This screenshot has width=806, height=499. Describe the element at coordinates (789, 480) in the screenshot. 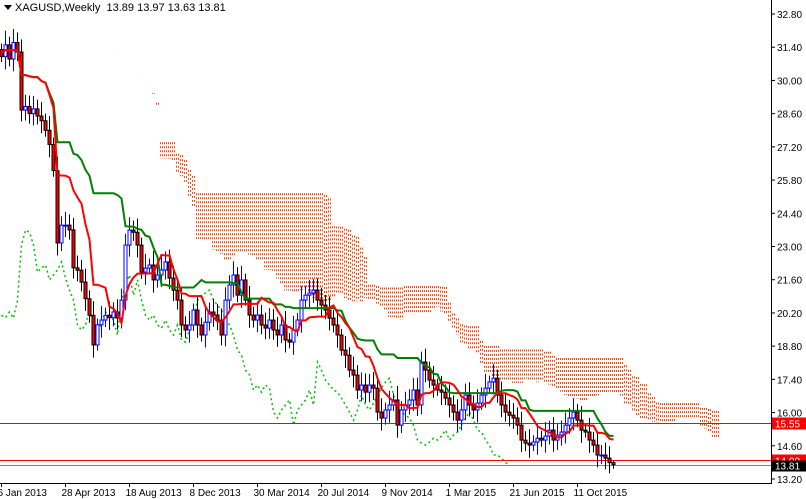

I see `y-tick-label: 13.20` at that location.